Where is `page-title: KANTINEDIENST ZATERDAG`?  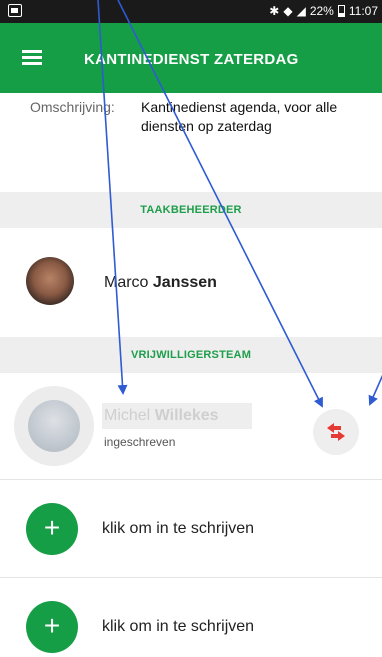
page-title: KANTINEDIENST ZATERDAG is located at coordinates (191, 59).